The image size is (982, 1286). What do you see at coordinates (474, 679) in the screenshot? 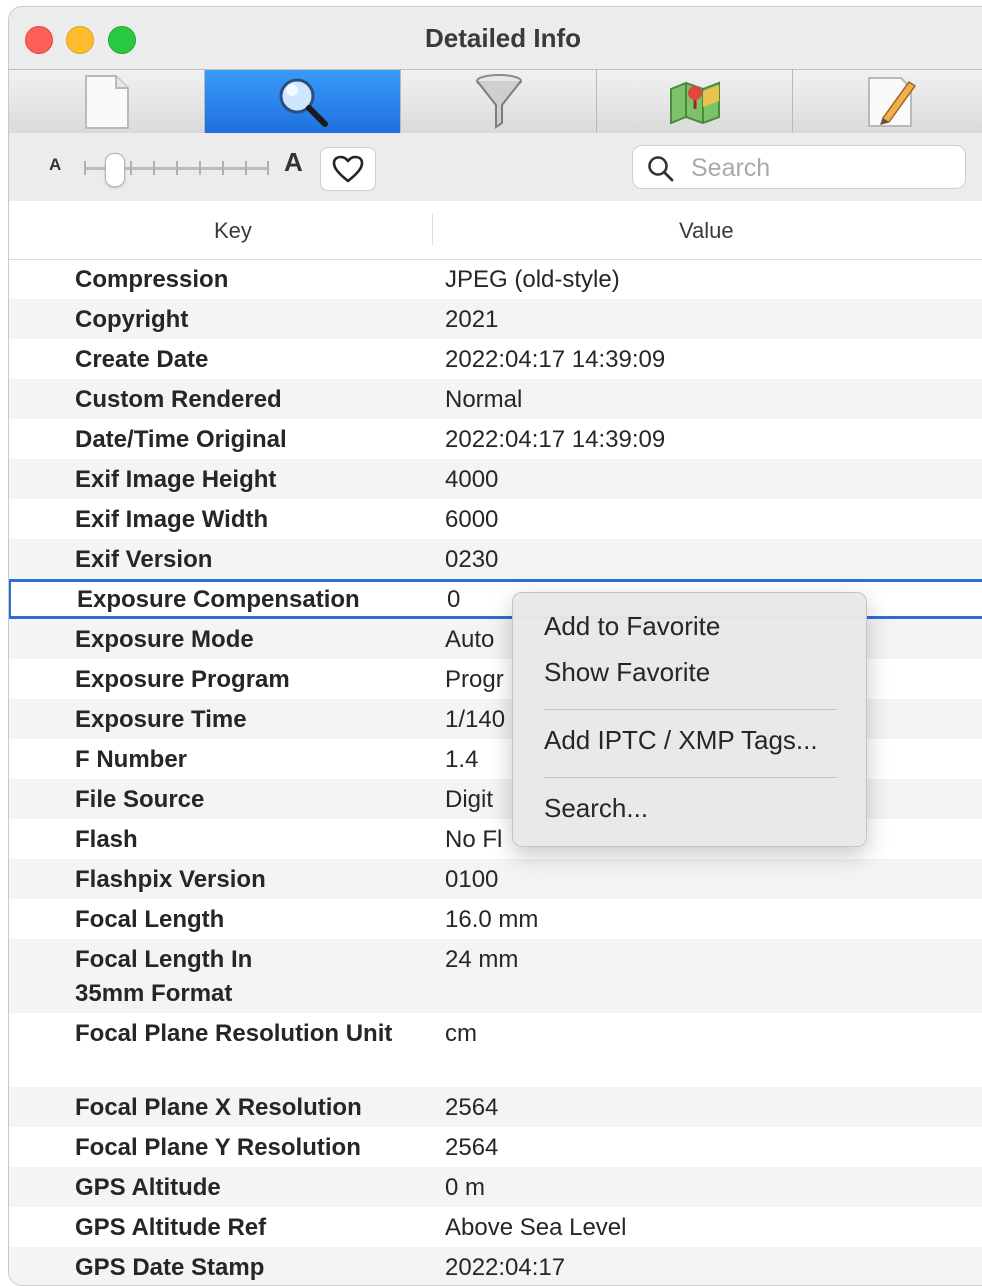
I see `row-value: Progr` at bounding box center [474, 679].